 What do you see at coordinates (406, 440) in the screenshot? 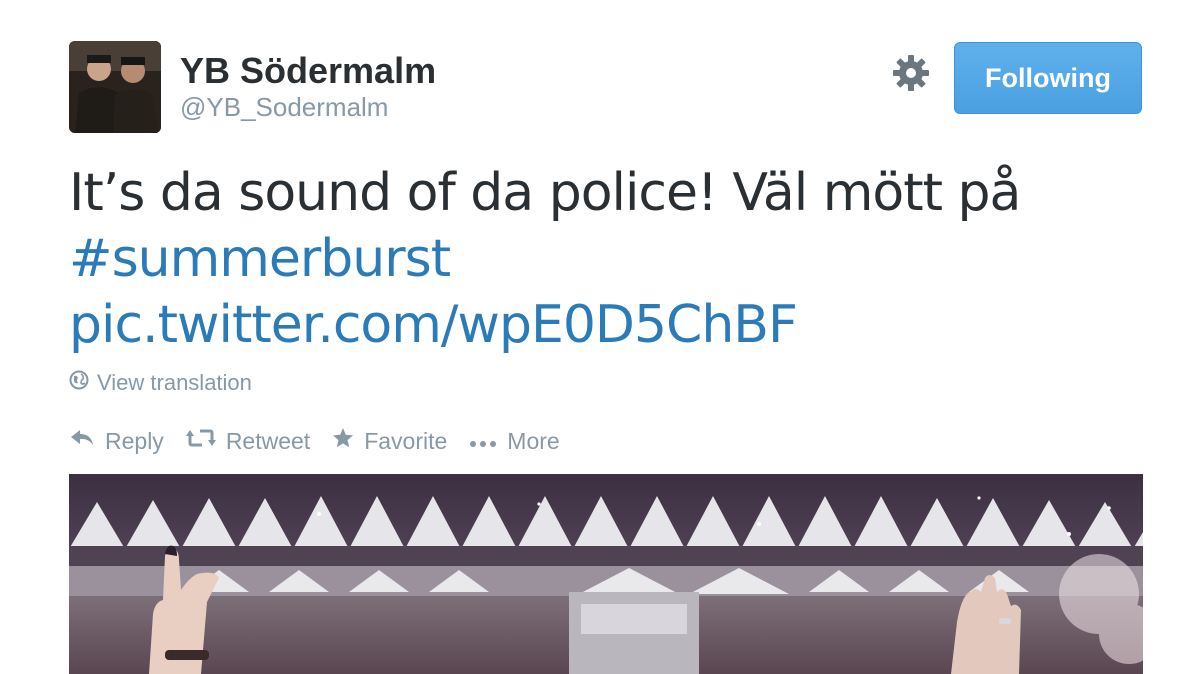
I see `favorite-label: Favorite` at bounding box center [406, 440].